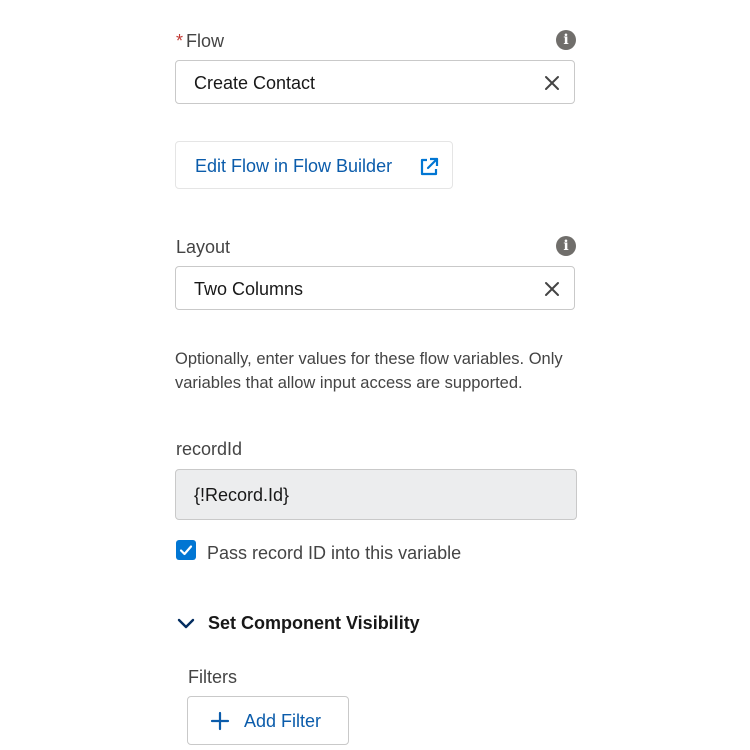 The image size is (750, 750). What do you see at coordinates (205, 41) in the screenshot?
I see `flow-label-text: Flow` at bounding box center [205, 41].